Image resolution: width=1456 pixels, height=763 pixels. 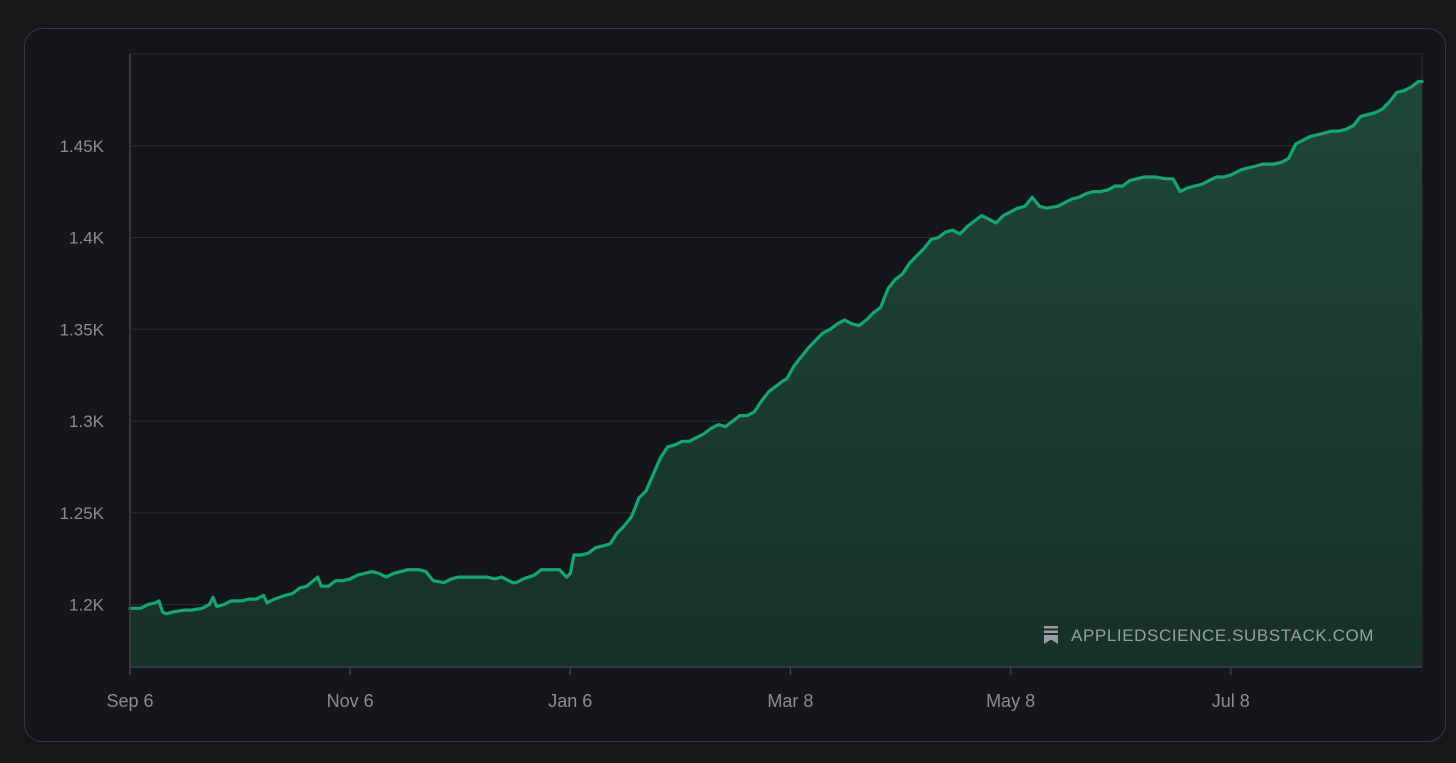 What do you see at coordinates (1231, 701) in the screenshot?
I see `x-tick-label: Jul 8` at bounding box center [1231, 701].